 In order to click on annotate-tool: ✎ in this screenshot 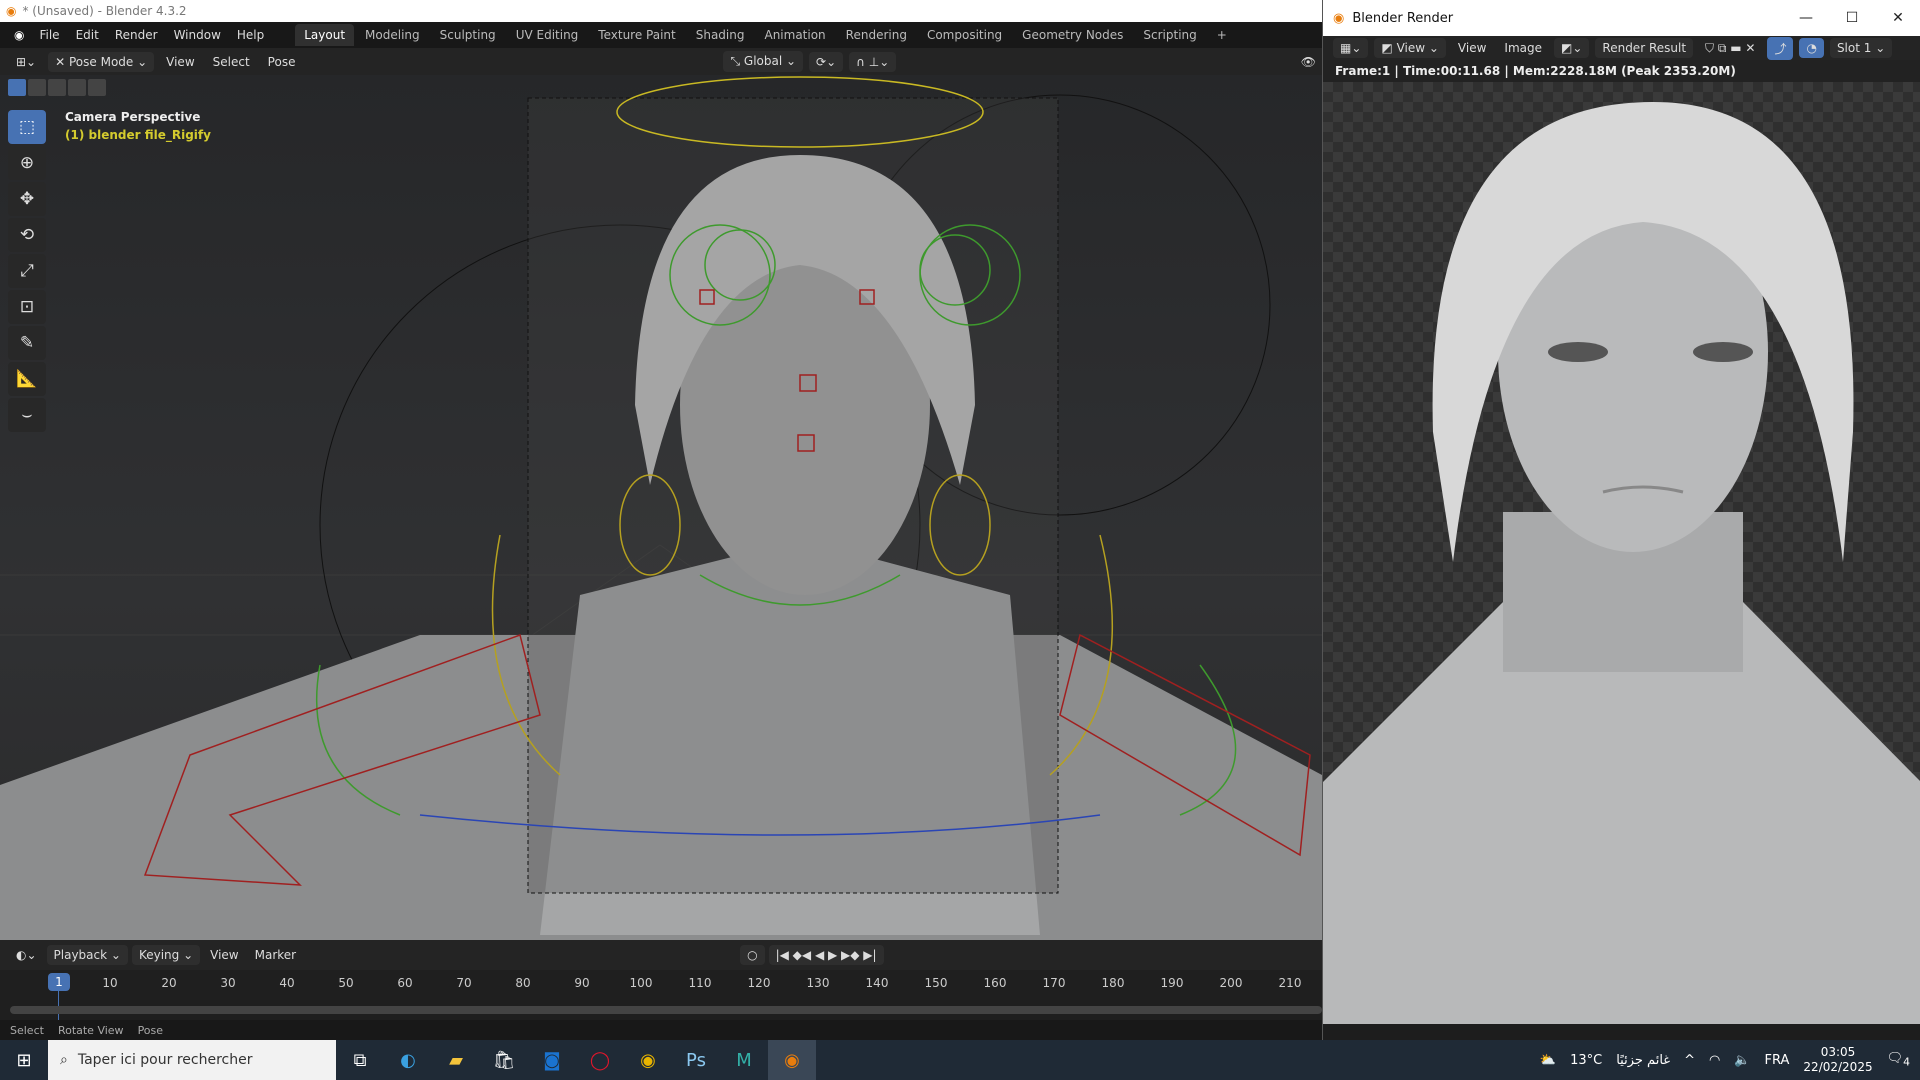, I will do `click(27, 343)`.